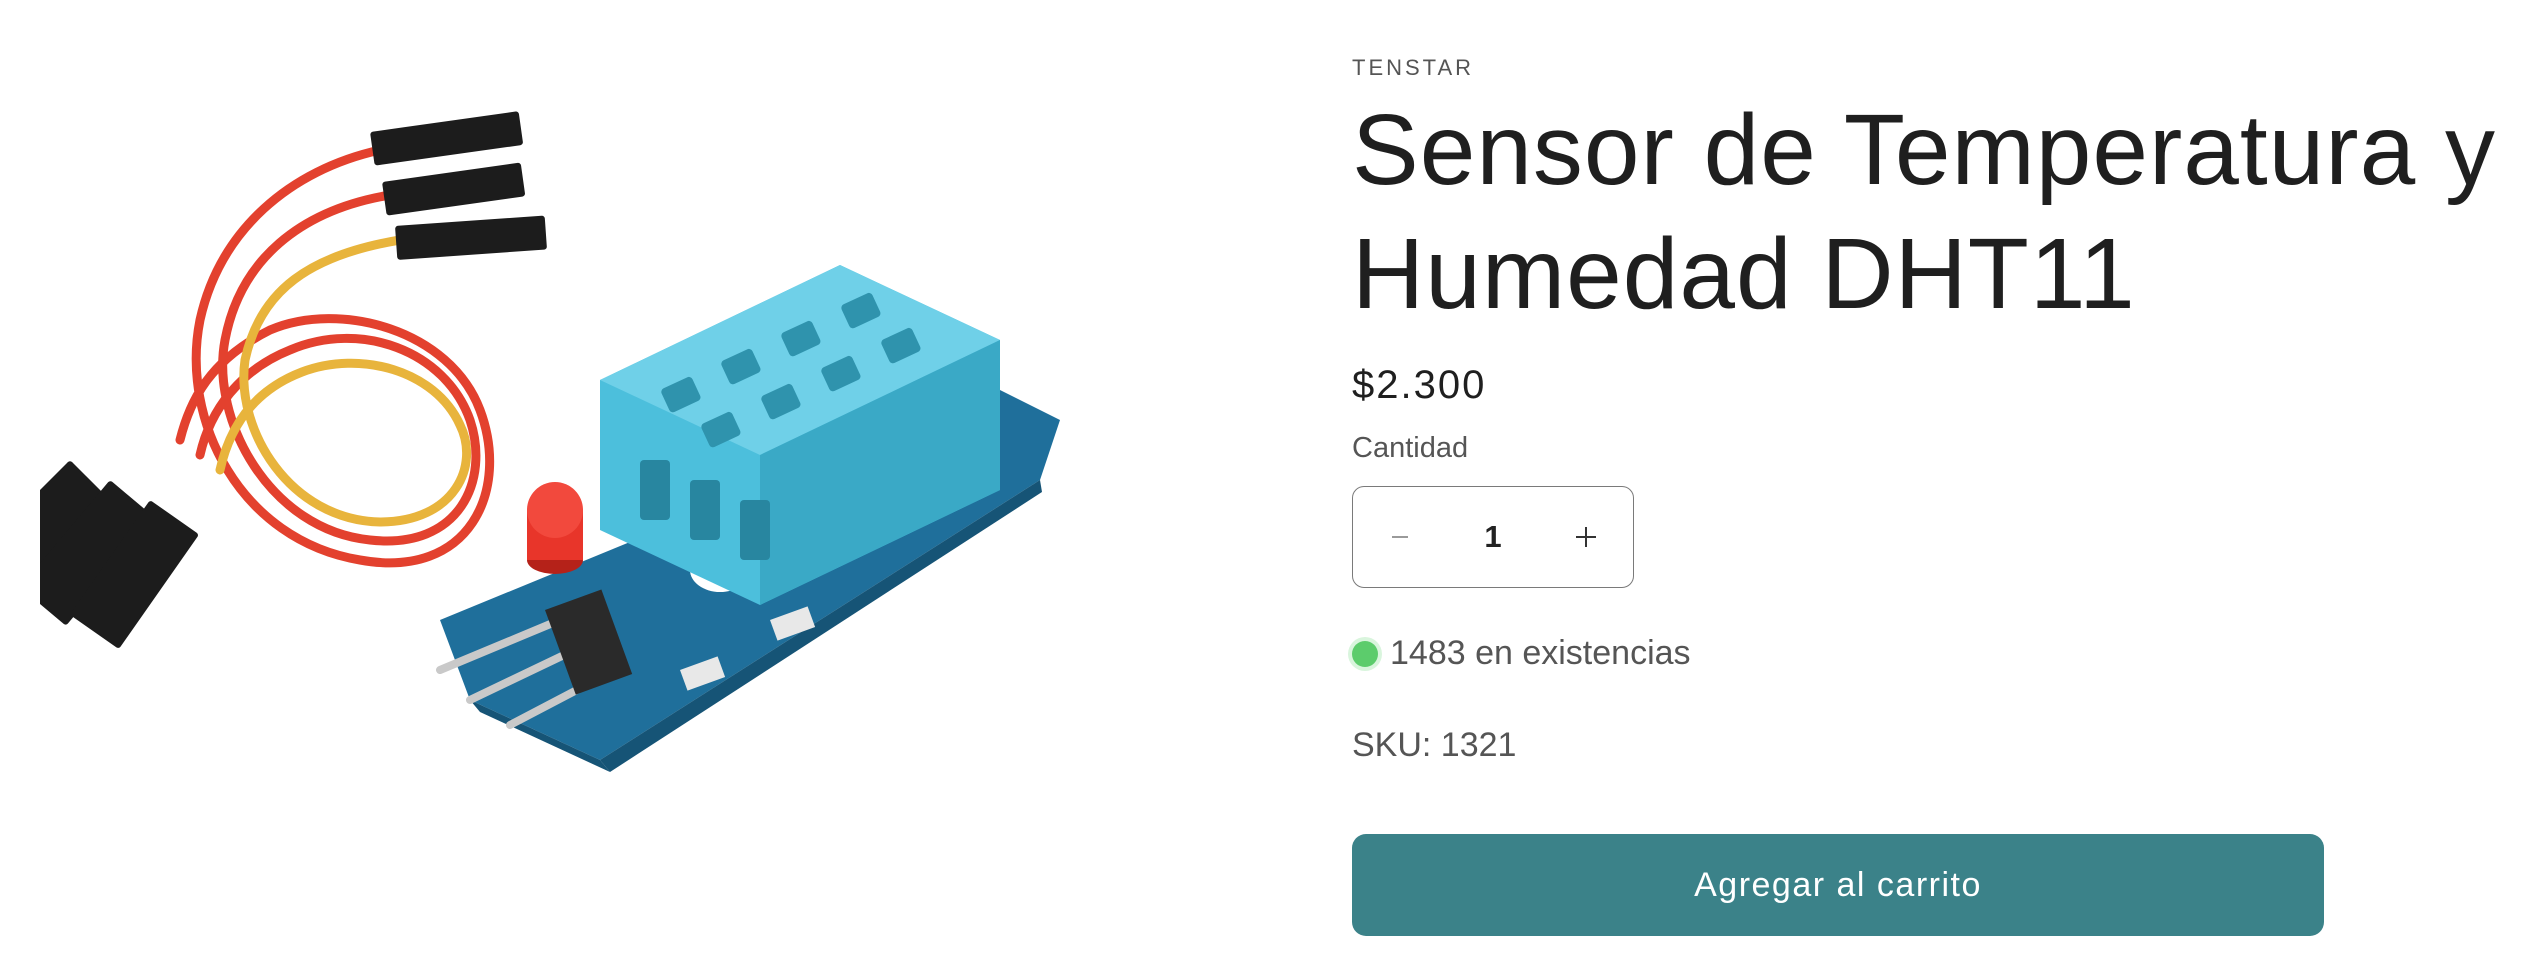 The image size is (2526, 967). Describe the element at coordinates (1838, 885) in the screenshot. I see `add-to-cart-button: Agregar al carrito` at that location.